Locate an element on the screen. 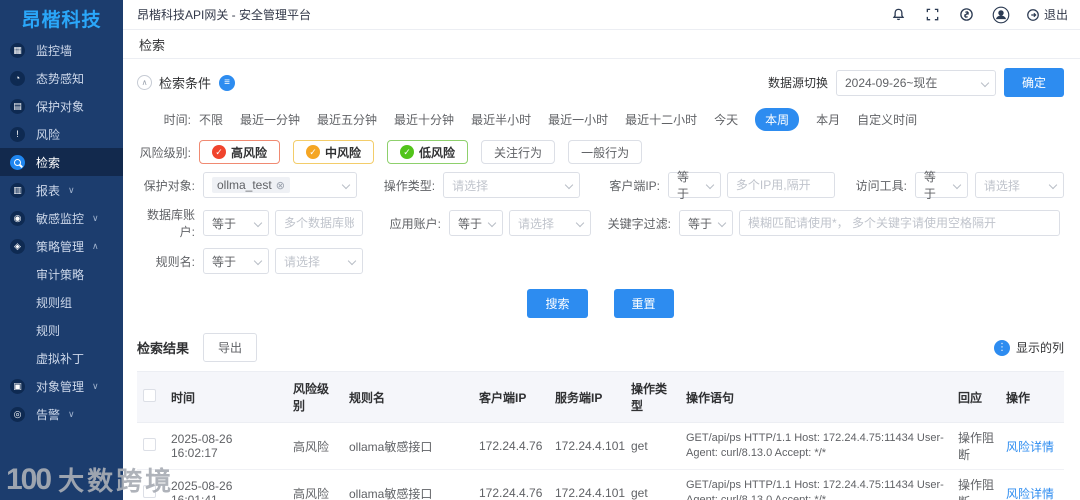 The height and width of the screenshot is (500, 1080). export-button: 导出 is located at coordinates (230, 347).